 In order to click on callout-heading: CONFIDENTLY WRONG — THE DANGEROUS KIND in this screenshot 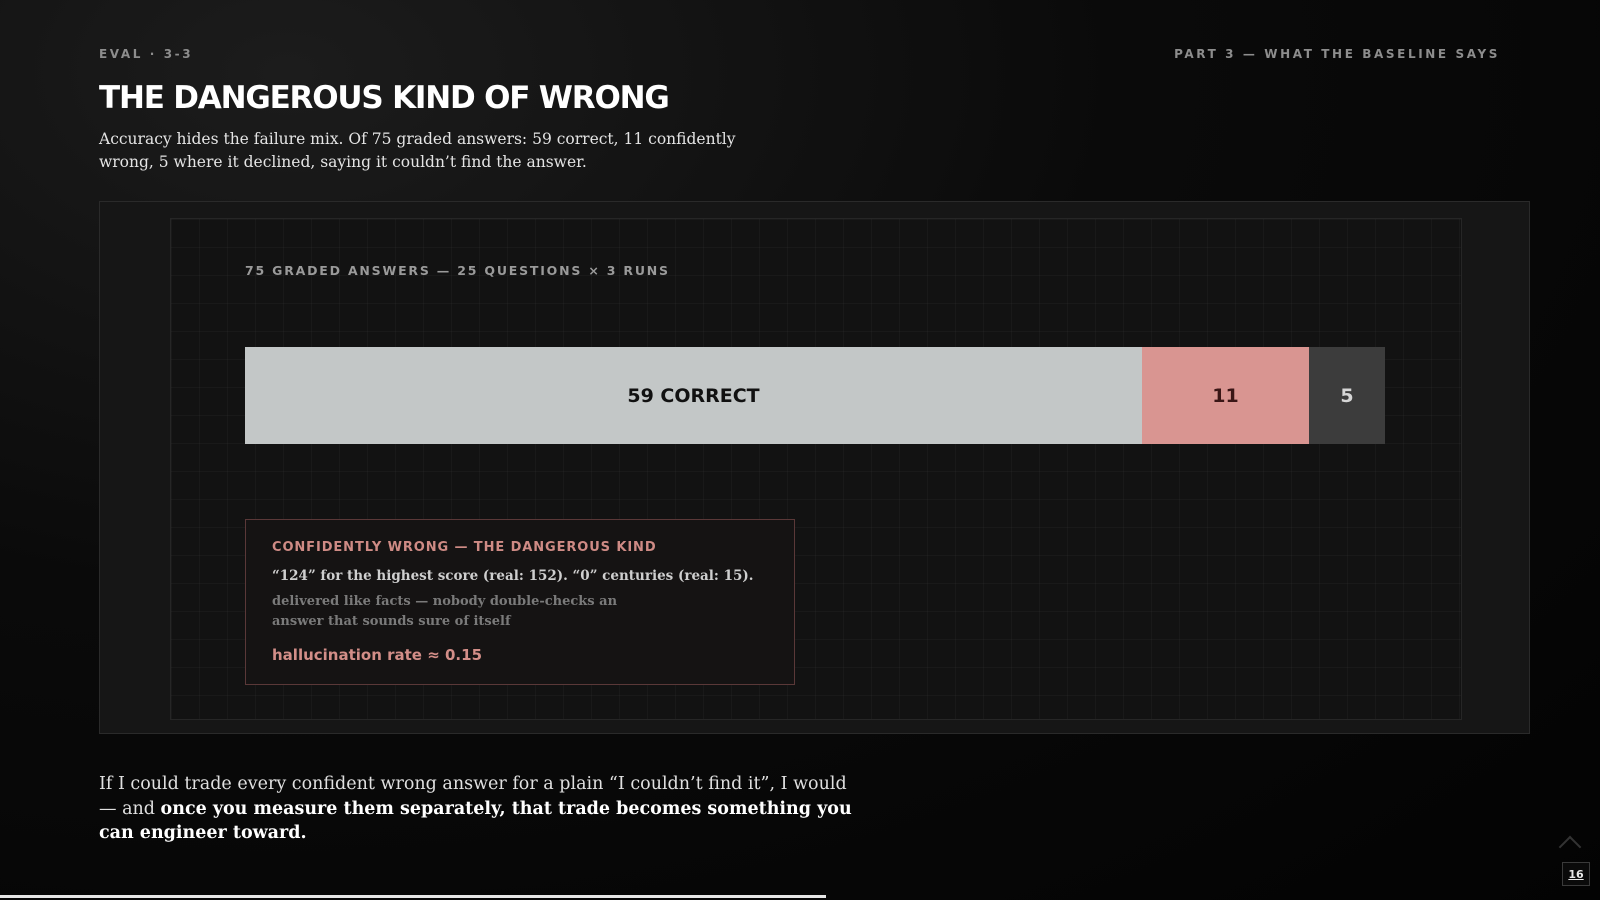, I will do `click(464, 547)`.